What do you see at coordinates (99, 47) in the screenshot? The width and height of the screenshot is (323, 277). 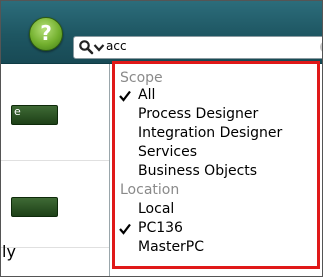 I see `chevron-down-icon` at bounding box center [99, 47].